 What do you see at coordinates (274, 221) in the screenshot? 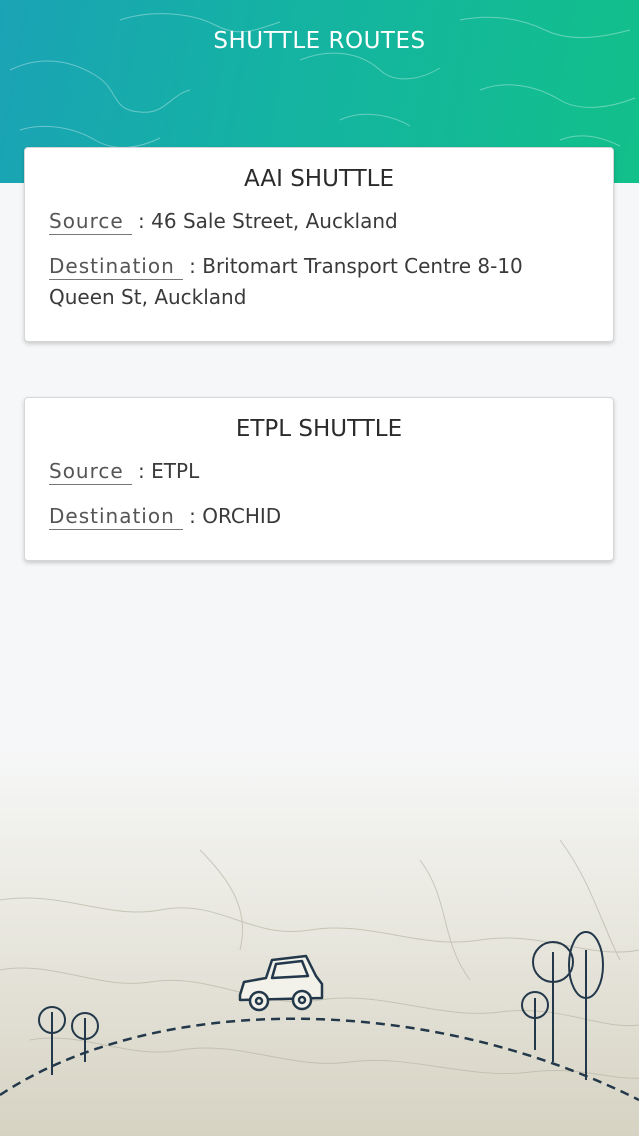
I see `source-value: 46 Sale Street, Auckland` at bounding box center [274, 221].